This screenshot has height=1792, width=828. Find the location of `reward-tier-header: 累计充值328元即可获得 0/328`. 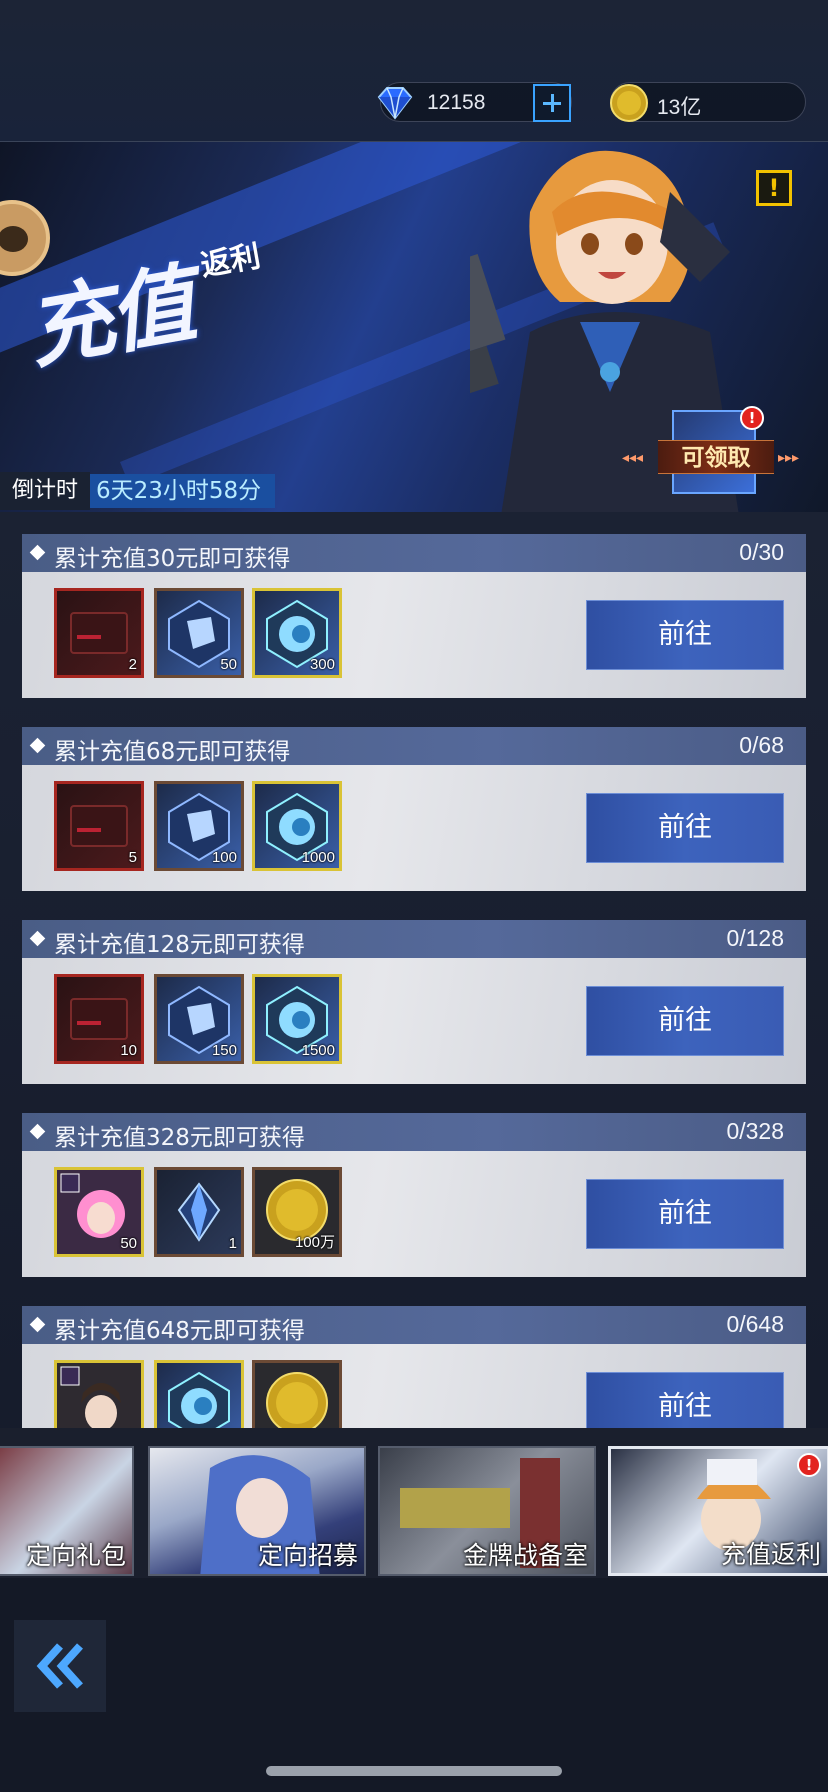

reward-tier-header: 累计充值328元即可获得 0/328 is located at coordinates (414, 1132).